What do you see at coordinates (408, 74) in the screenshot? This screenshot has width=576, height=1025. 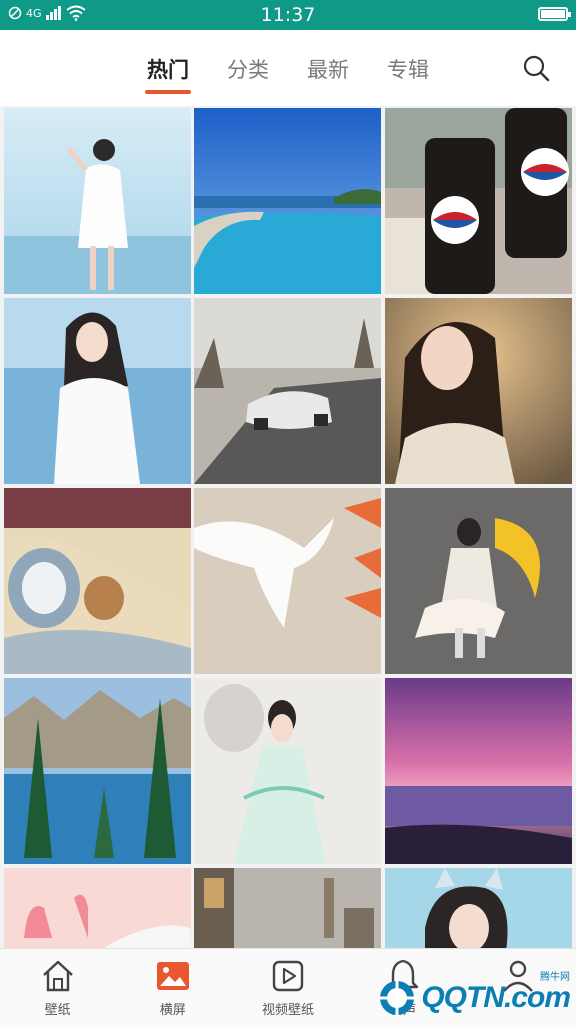 I see `tab-albums: 专辑` at bounding box center [408, 74].